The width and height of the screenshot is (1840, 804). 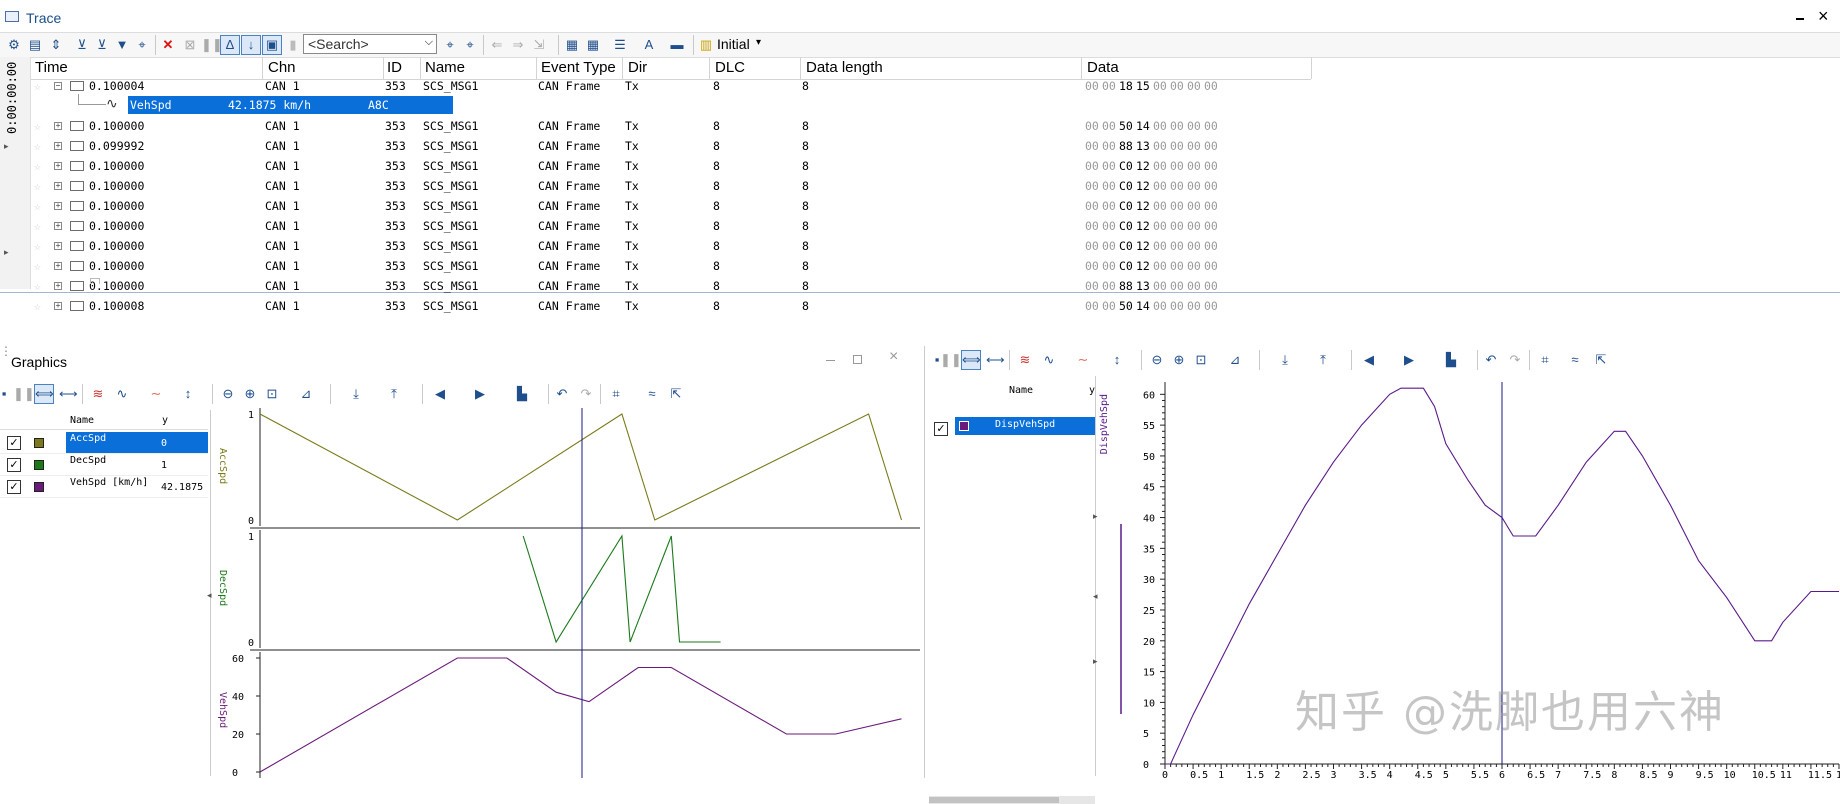 What do you see at coordinates (758, 42) in the screenshot?
I see `chevron-down-icon: ▾` at bounding box center [758, 42].